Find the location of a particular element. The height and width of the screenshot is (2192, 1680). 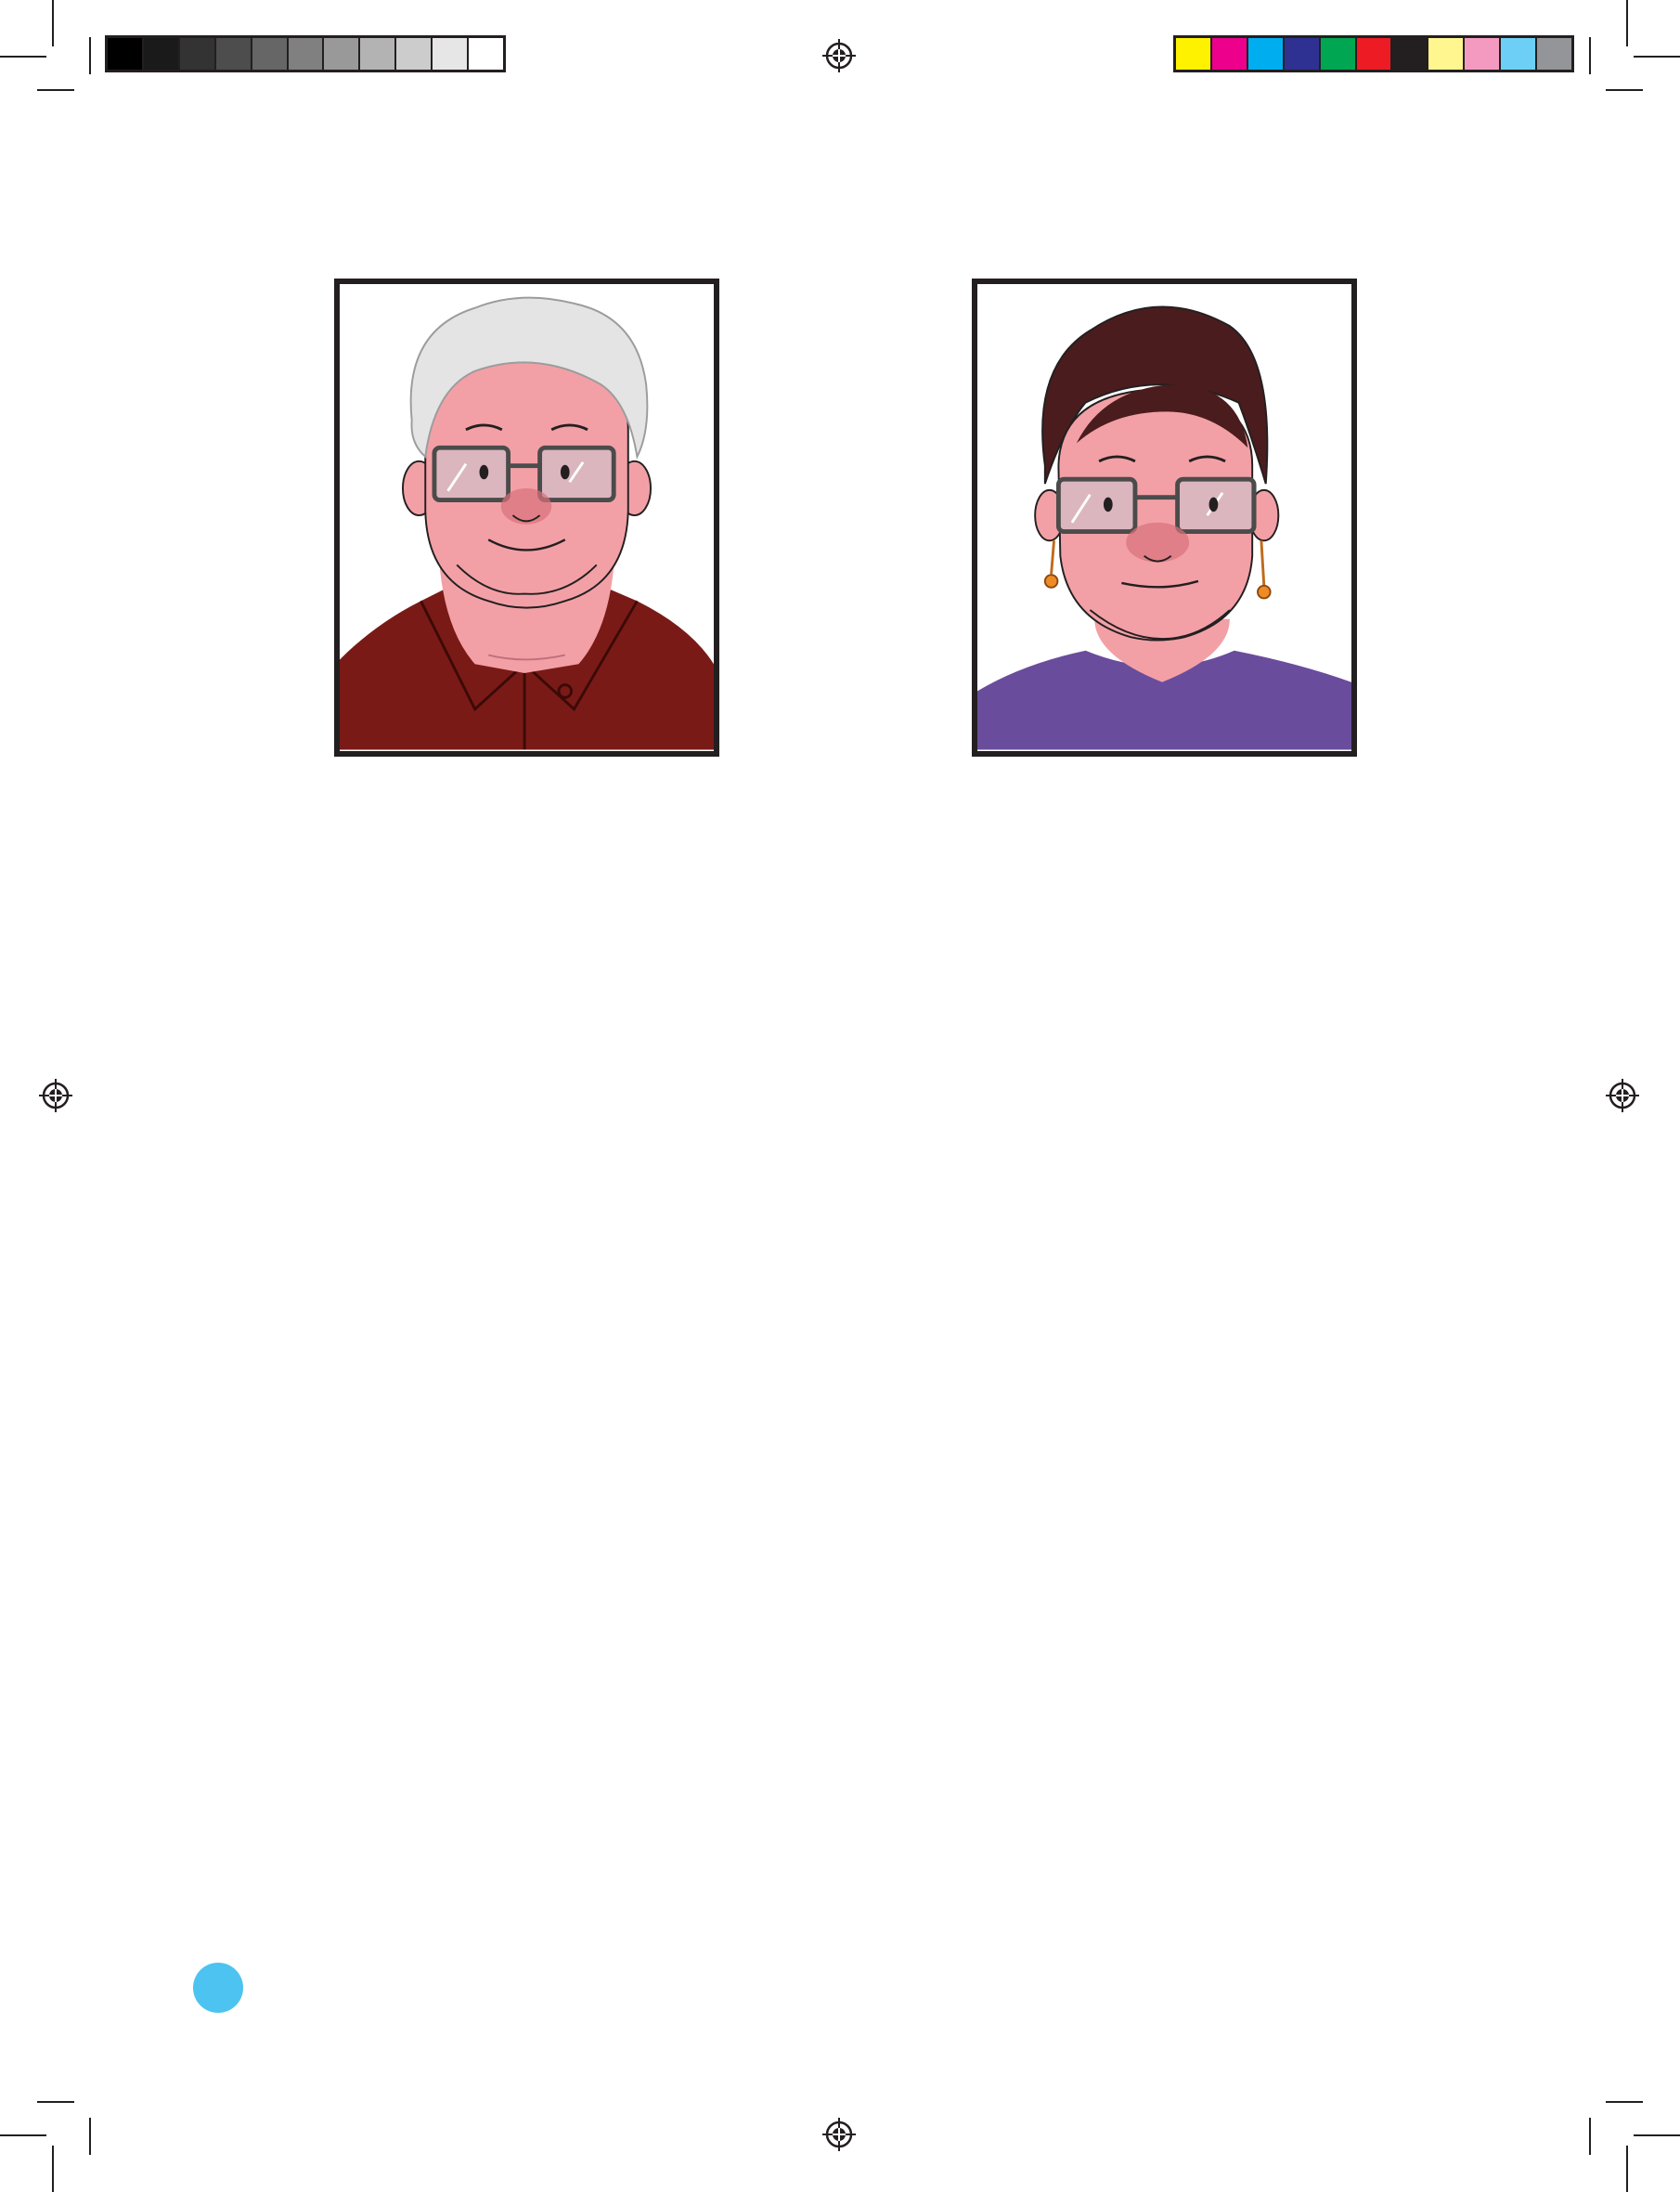

portrait-frame-man is located at coordinates (526, 518).